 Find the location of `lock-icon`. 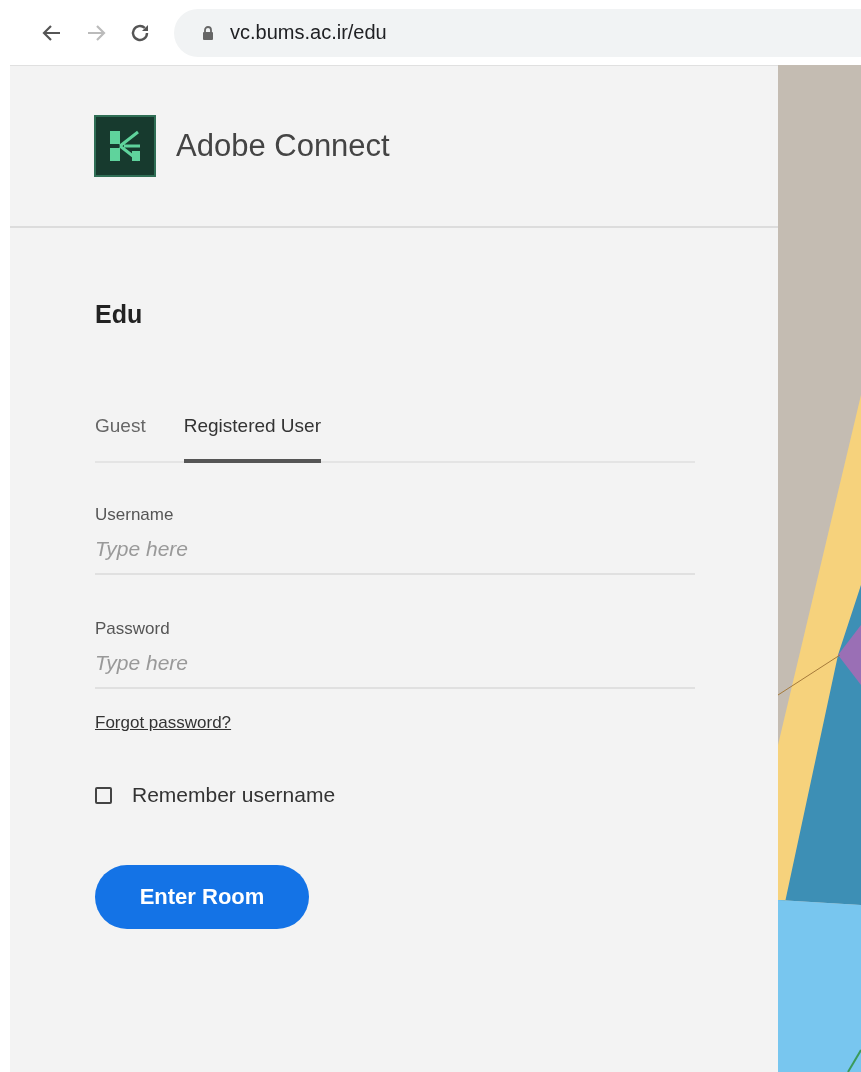

lock-icon is located at coordinates (208, 32).